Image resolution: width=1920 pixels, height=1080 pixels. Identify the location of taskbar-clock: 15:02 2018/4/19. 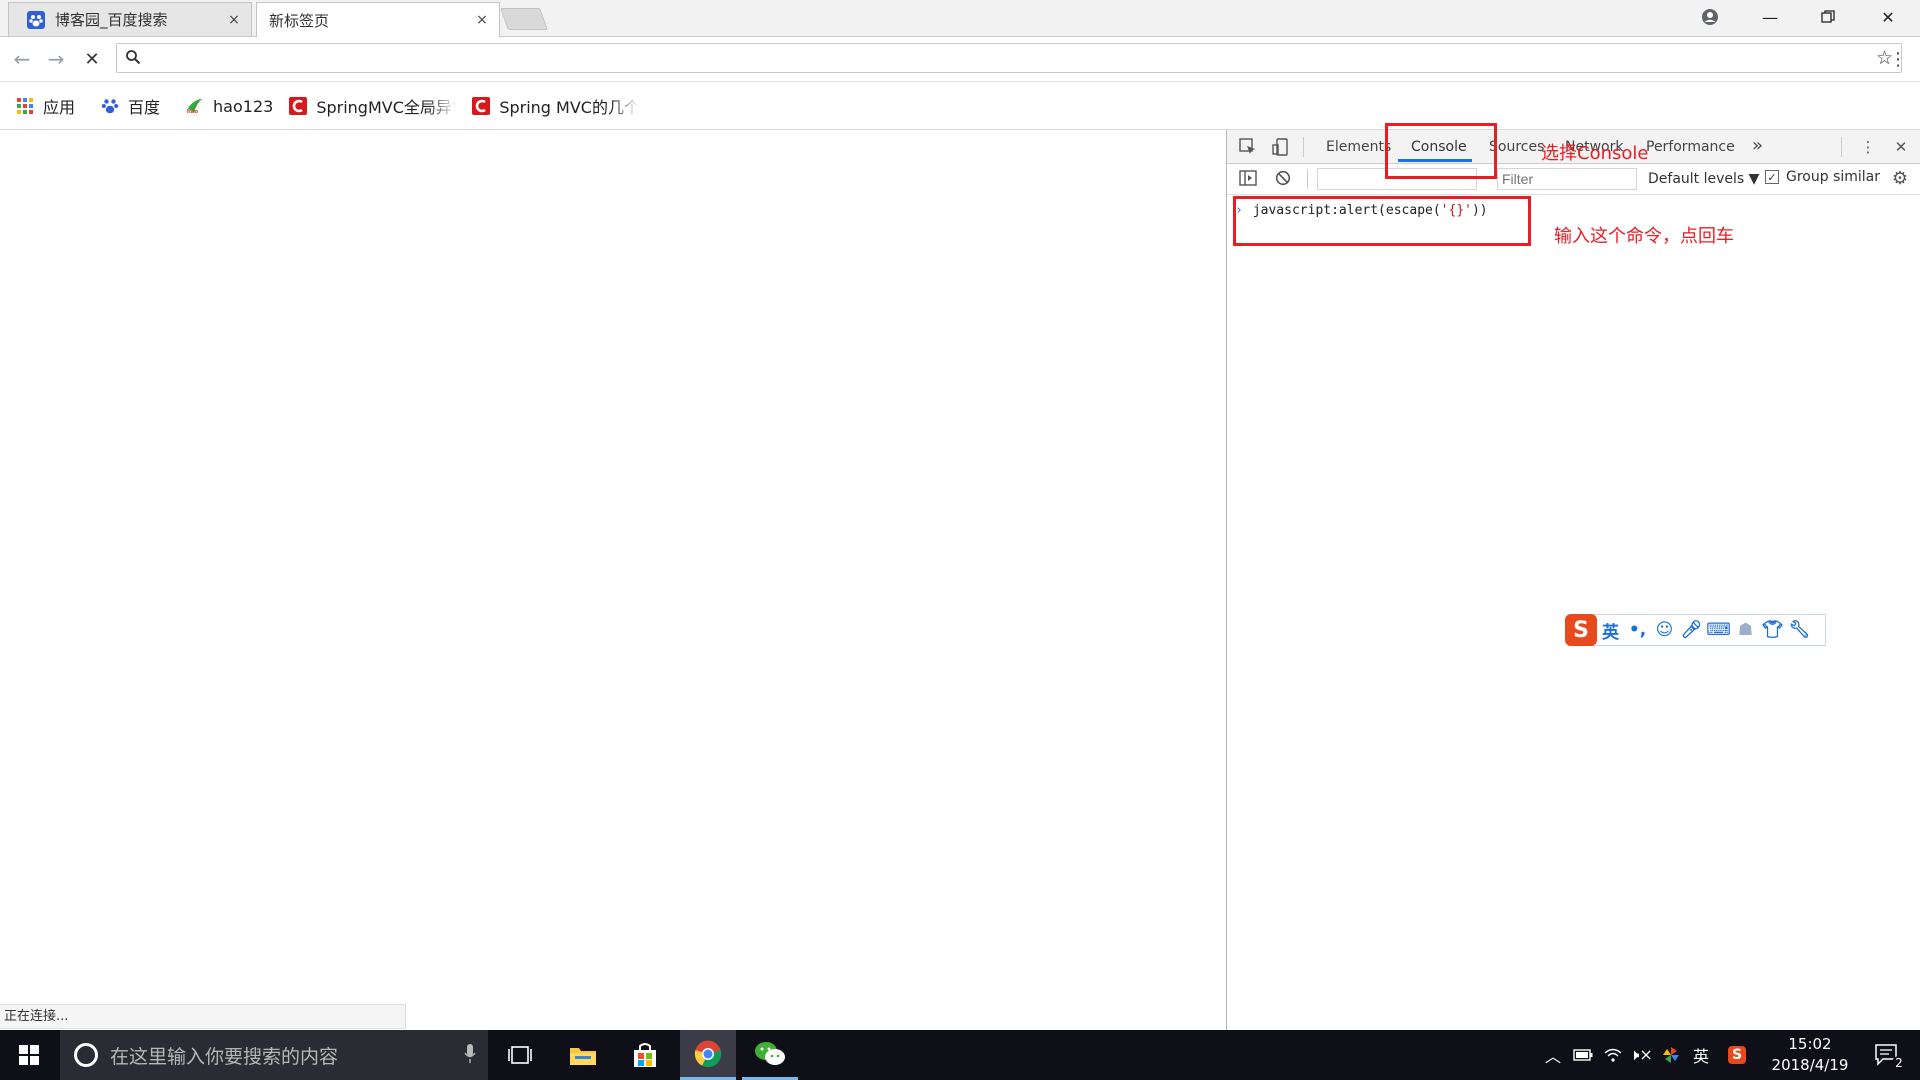
(1810, 1055).